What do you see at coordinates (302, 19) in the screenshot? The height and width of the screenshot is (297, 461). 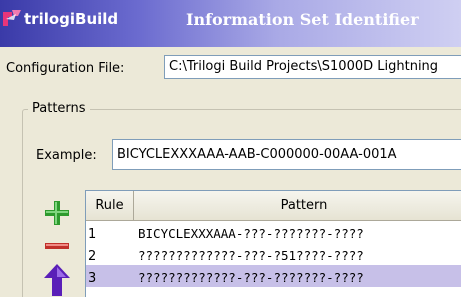 I see `window-title: Information Set Identifier` at bounding box center [302, 19].